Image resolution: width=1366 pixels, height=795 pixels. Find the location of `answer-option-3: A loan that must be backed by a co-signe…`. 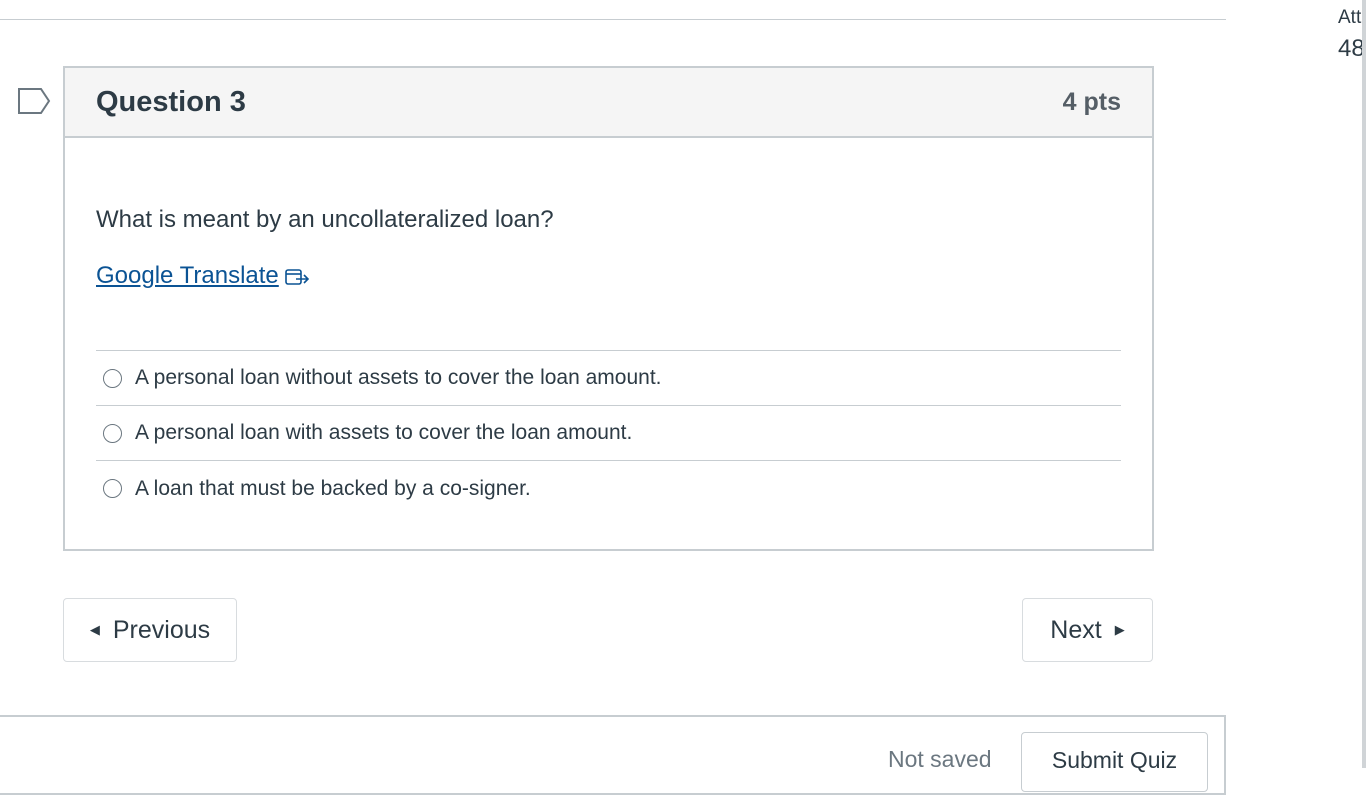

answer-option-3: A loan that must be backed by a co-signe… is located at coordinates (608, 488).